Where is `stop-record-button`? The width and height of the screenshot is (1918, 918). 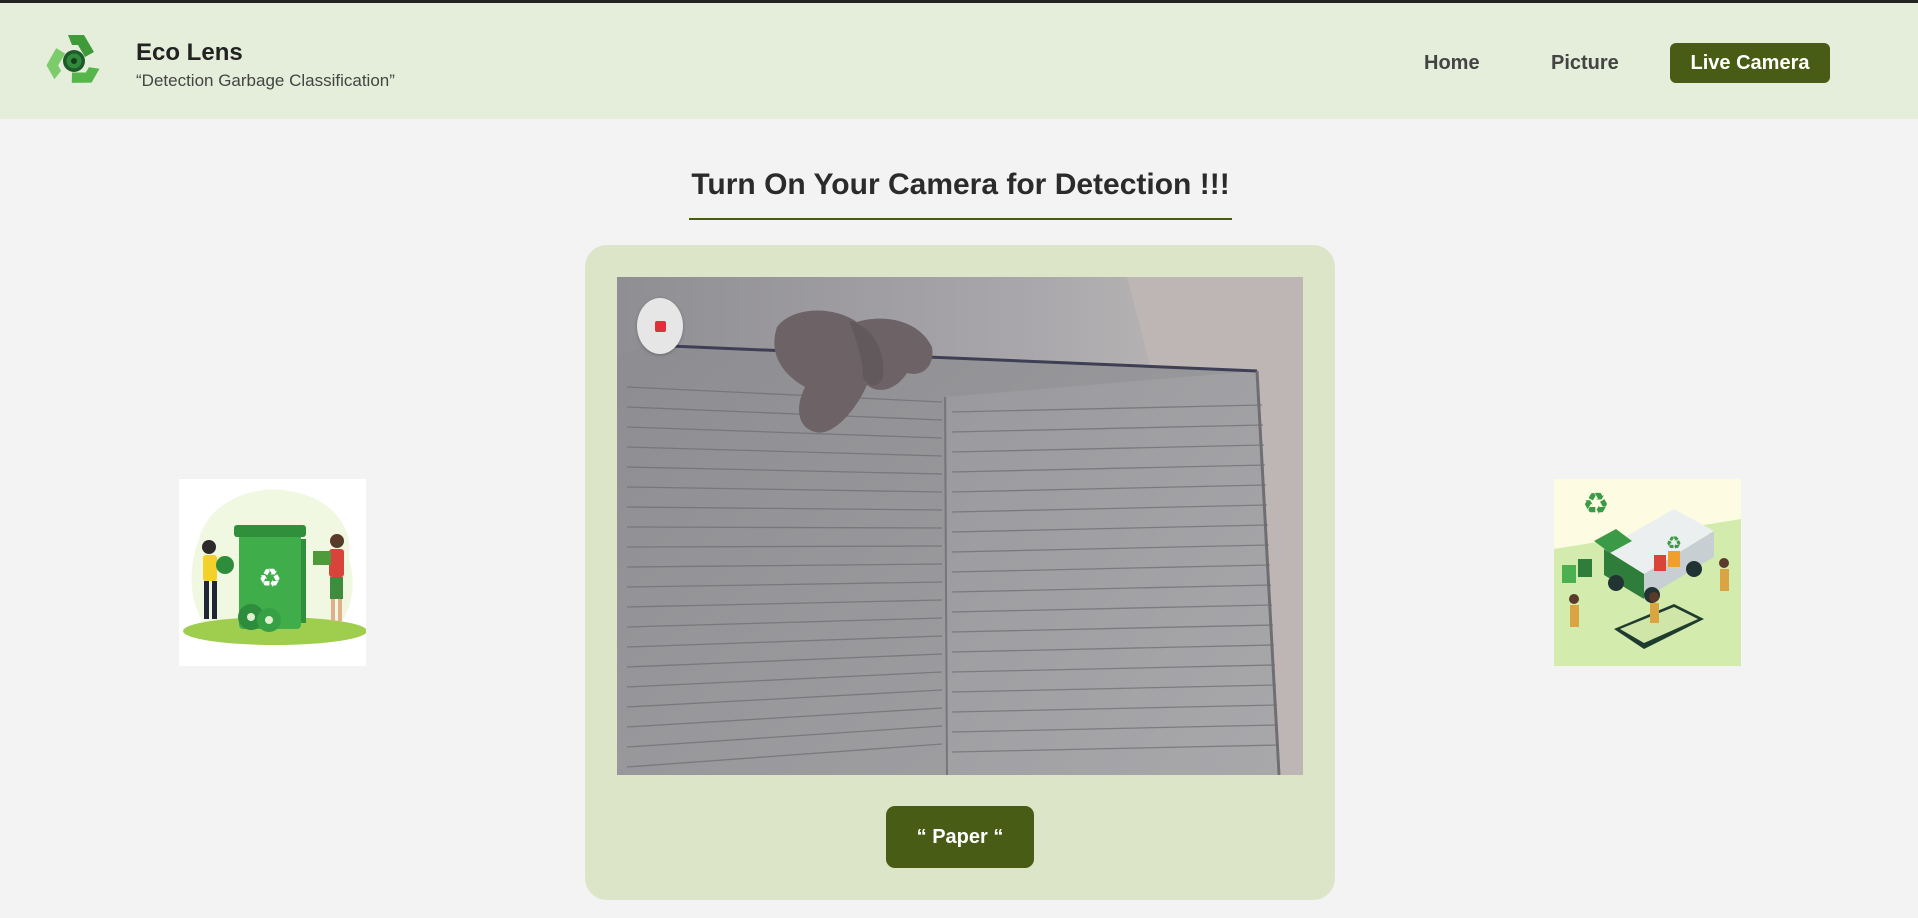
stop-record-button is located at coordinates (660, 326).